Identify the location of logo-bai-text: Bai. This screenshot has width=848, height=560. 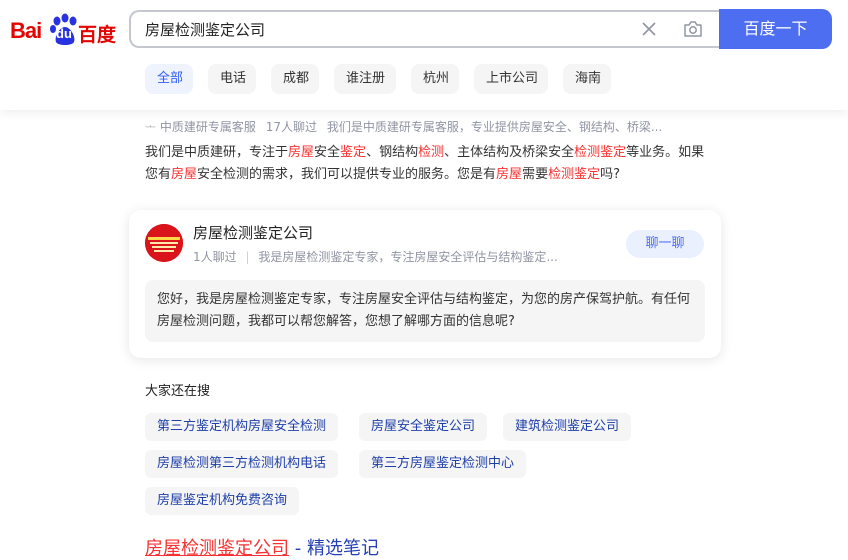
(26, 30).